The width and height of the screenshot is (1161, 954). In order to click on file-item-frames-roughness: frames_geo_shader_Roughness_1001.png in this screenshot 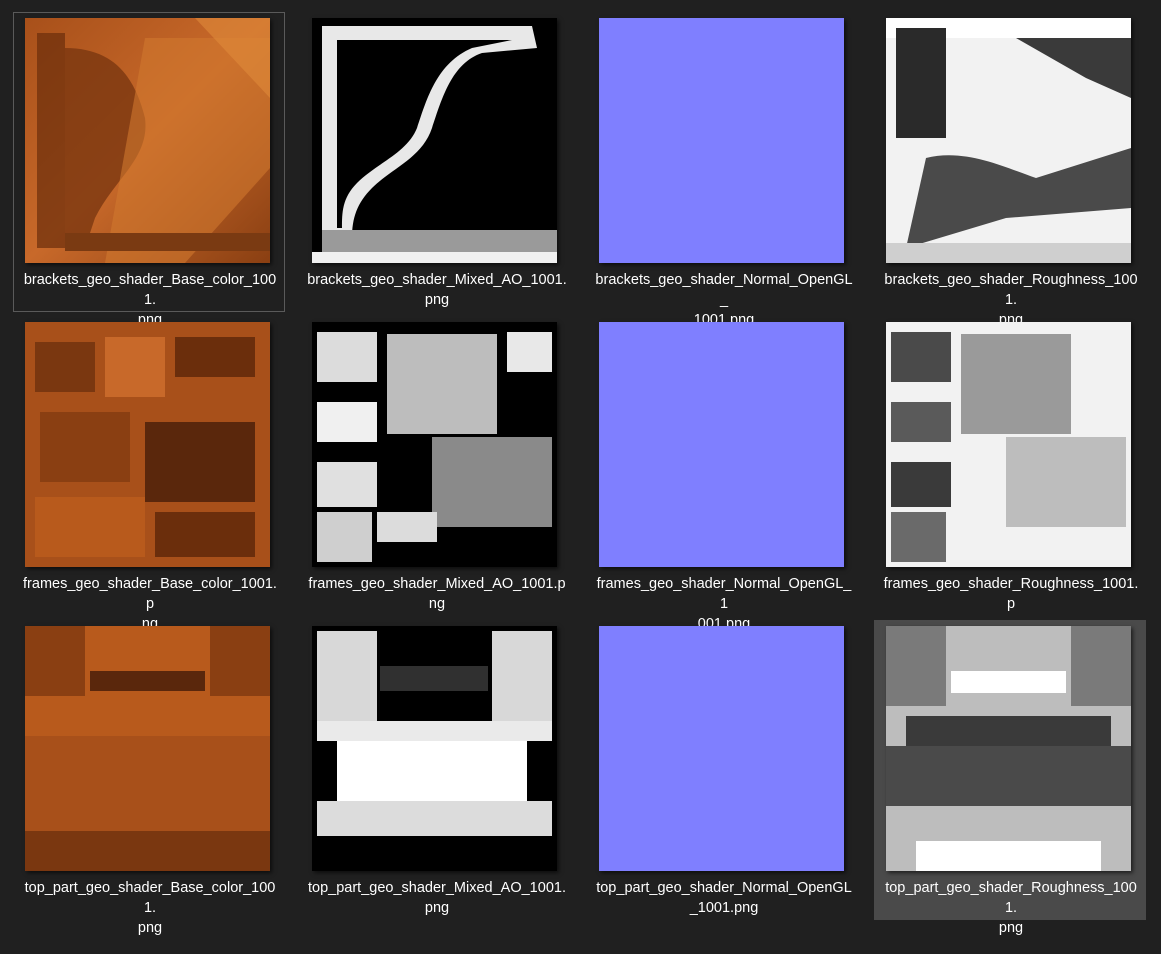, I will do `click(1010, 474)`.